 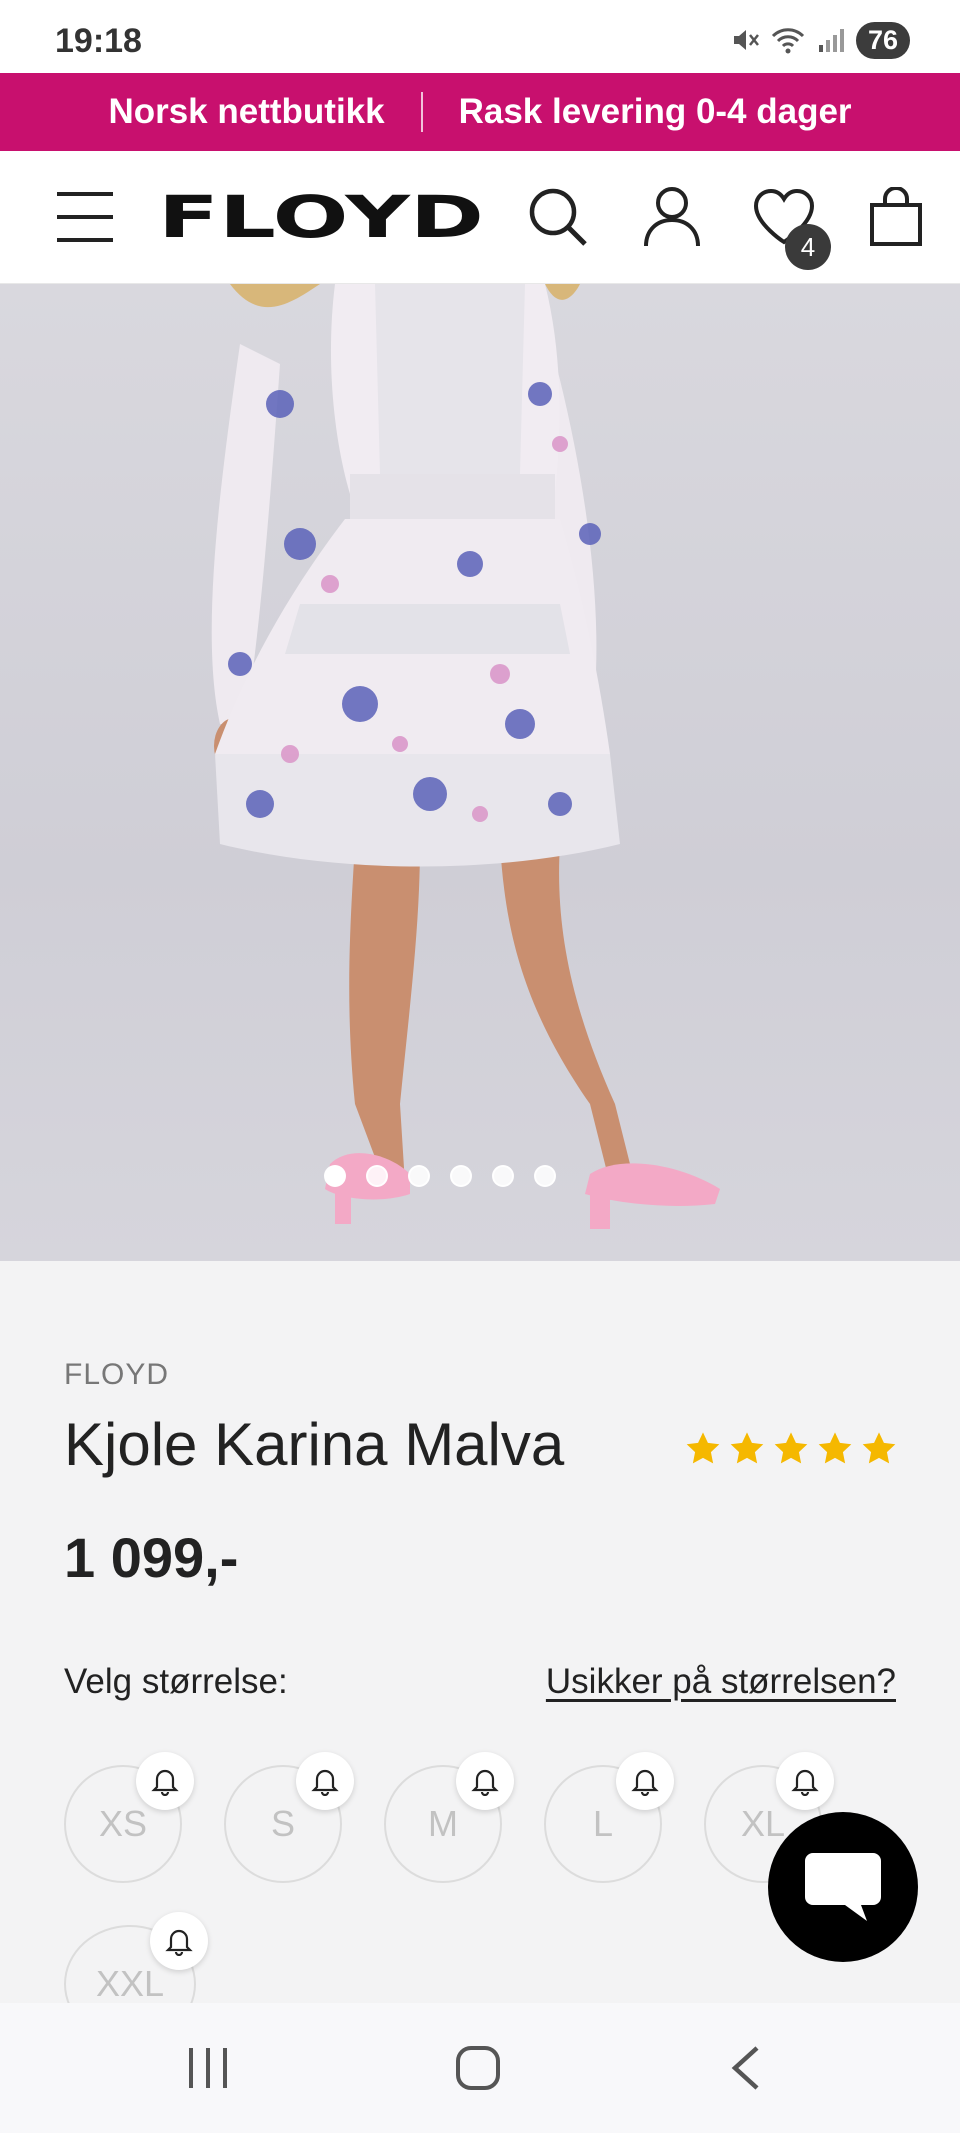 I want to click on chat-button, so click(x=843, y=1887).